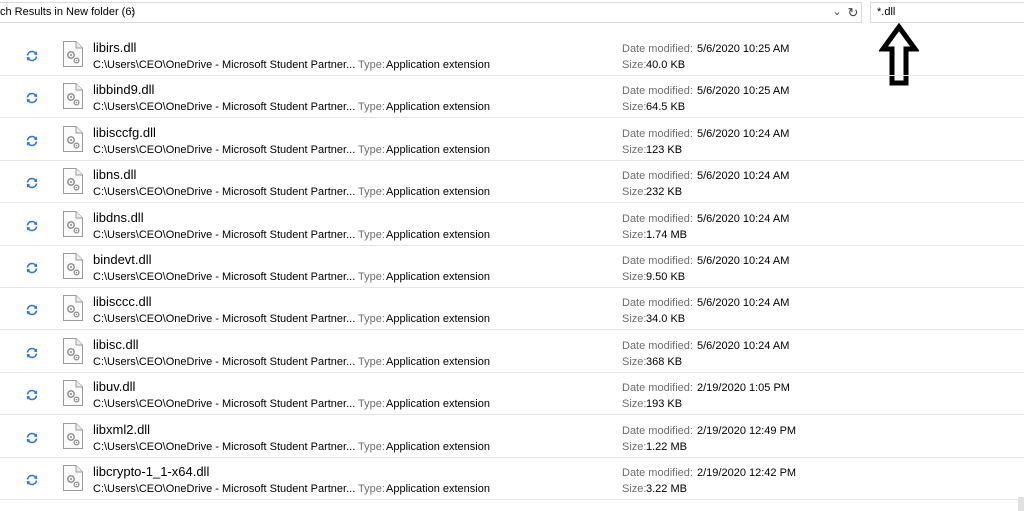  Describe the element at coordinates (67, 12) in the screenshot. I see `breadcrumb: ch Results in New folder (6)` at that location.